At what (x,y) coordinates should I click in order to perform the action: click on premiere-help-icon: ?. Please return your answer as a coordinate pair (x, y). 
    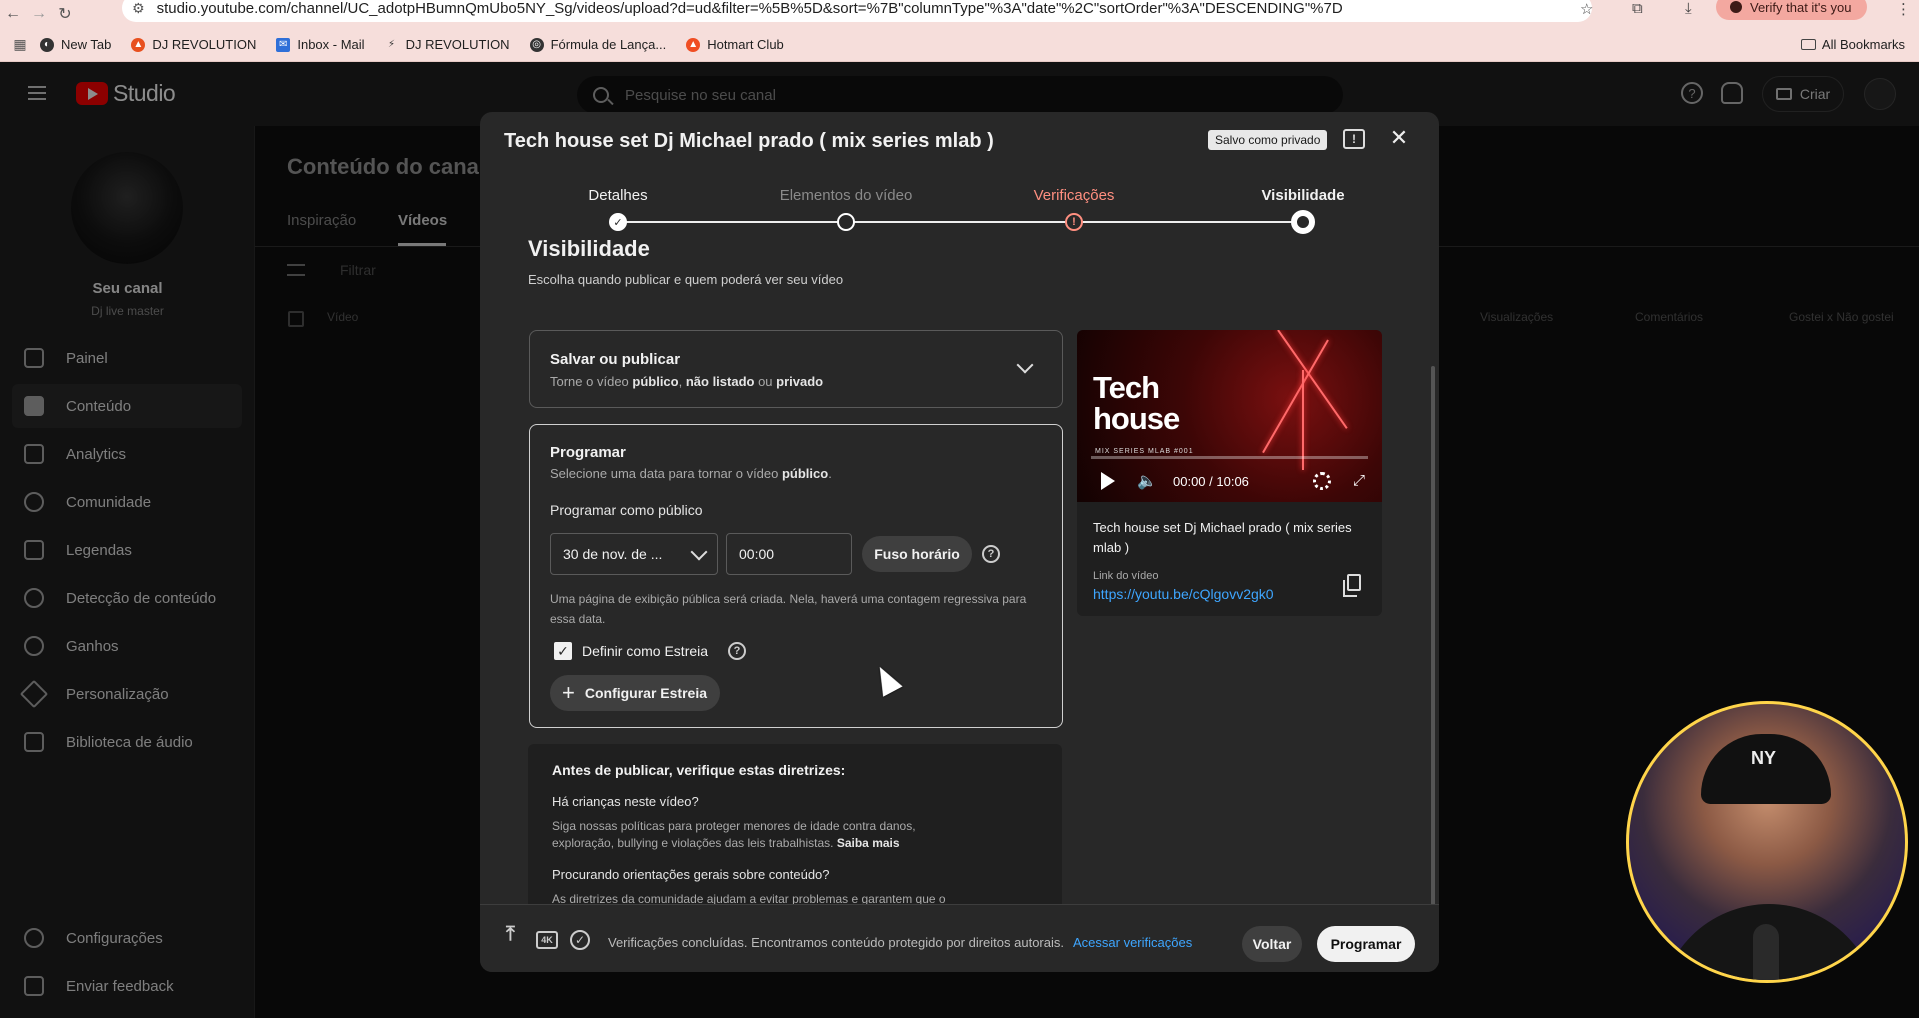
    Looking at the image, I should click on (737, 651).